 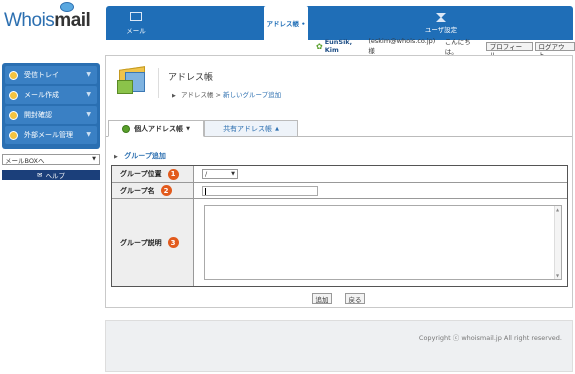 I want to click on back-button: 戻る, so click(x=355, y=298).